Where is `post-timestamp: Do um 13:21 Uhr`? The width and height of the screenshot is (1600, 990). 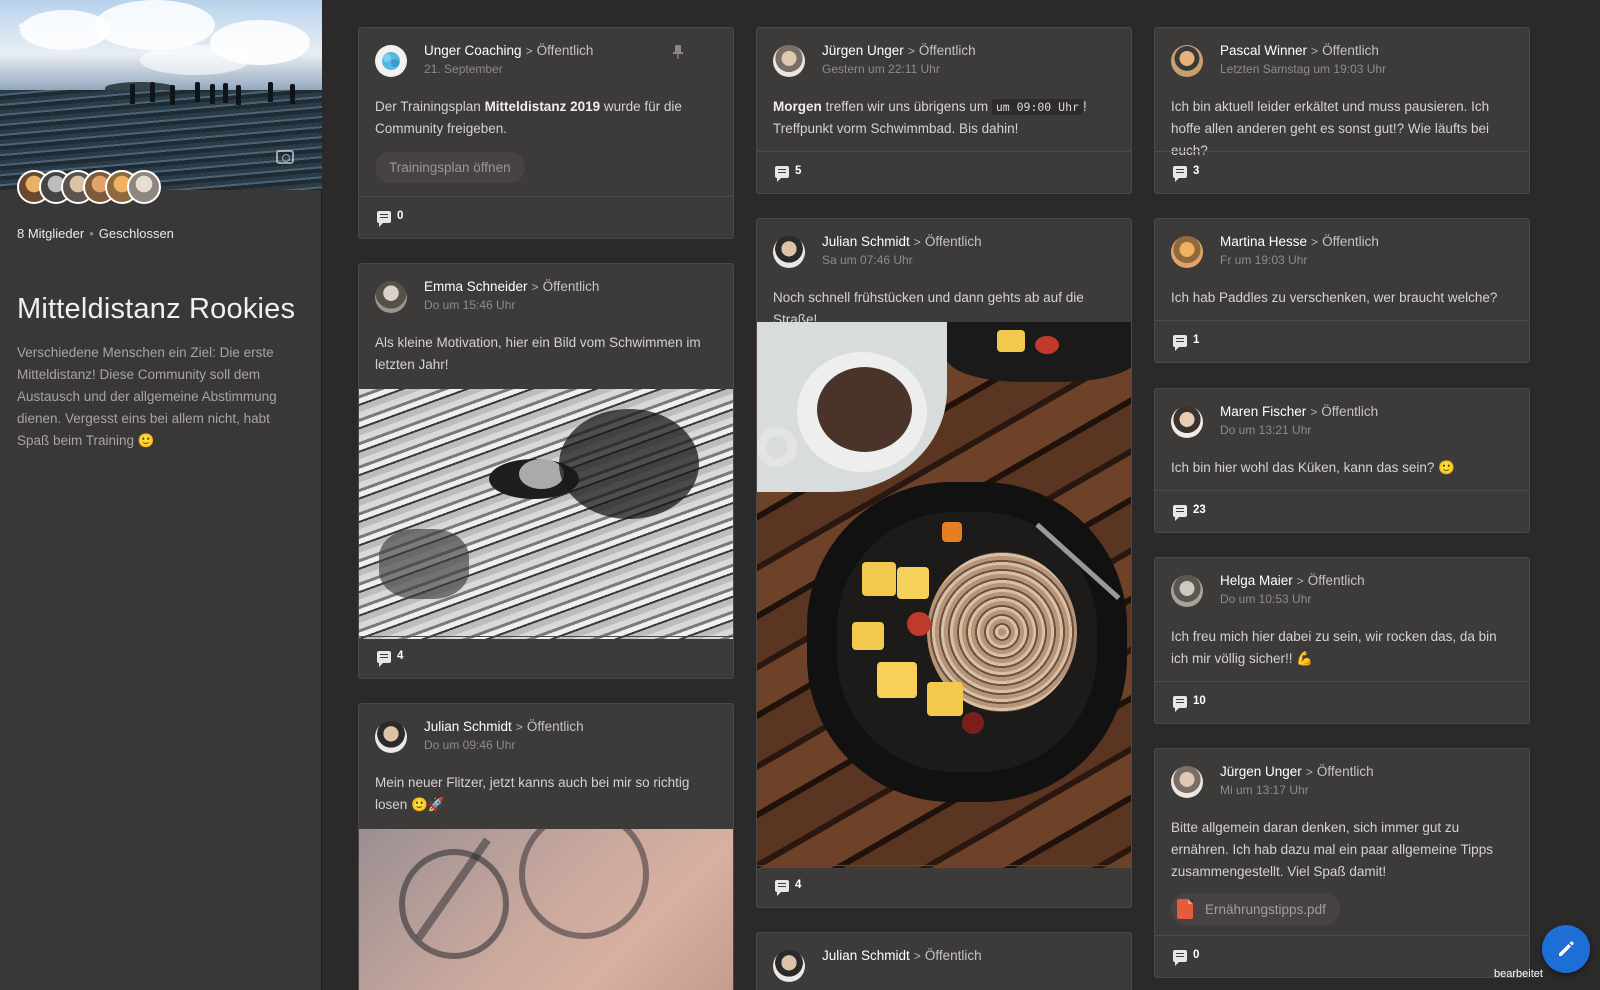 post-timestamp: Do um 13:21 Uhr is located at coordinates (1266, 430).